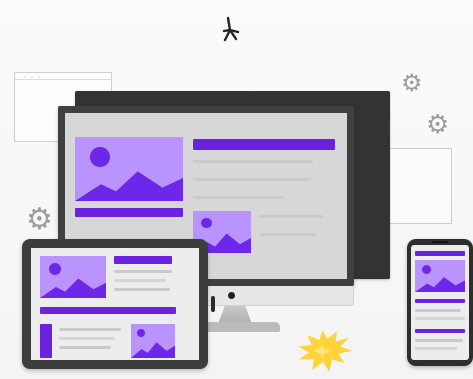 The width and height of the screenshot is (473, 379). Describe the element at coordinates (32, 77) in the screenshot. I see `background-window-dots: · · ·` at that location.